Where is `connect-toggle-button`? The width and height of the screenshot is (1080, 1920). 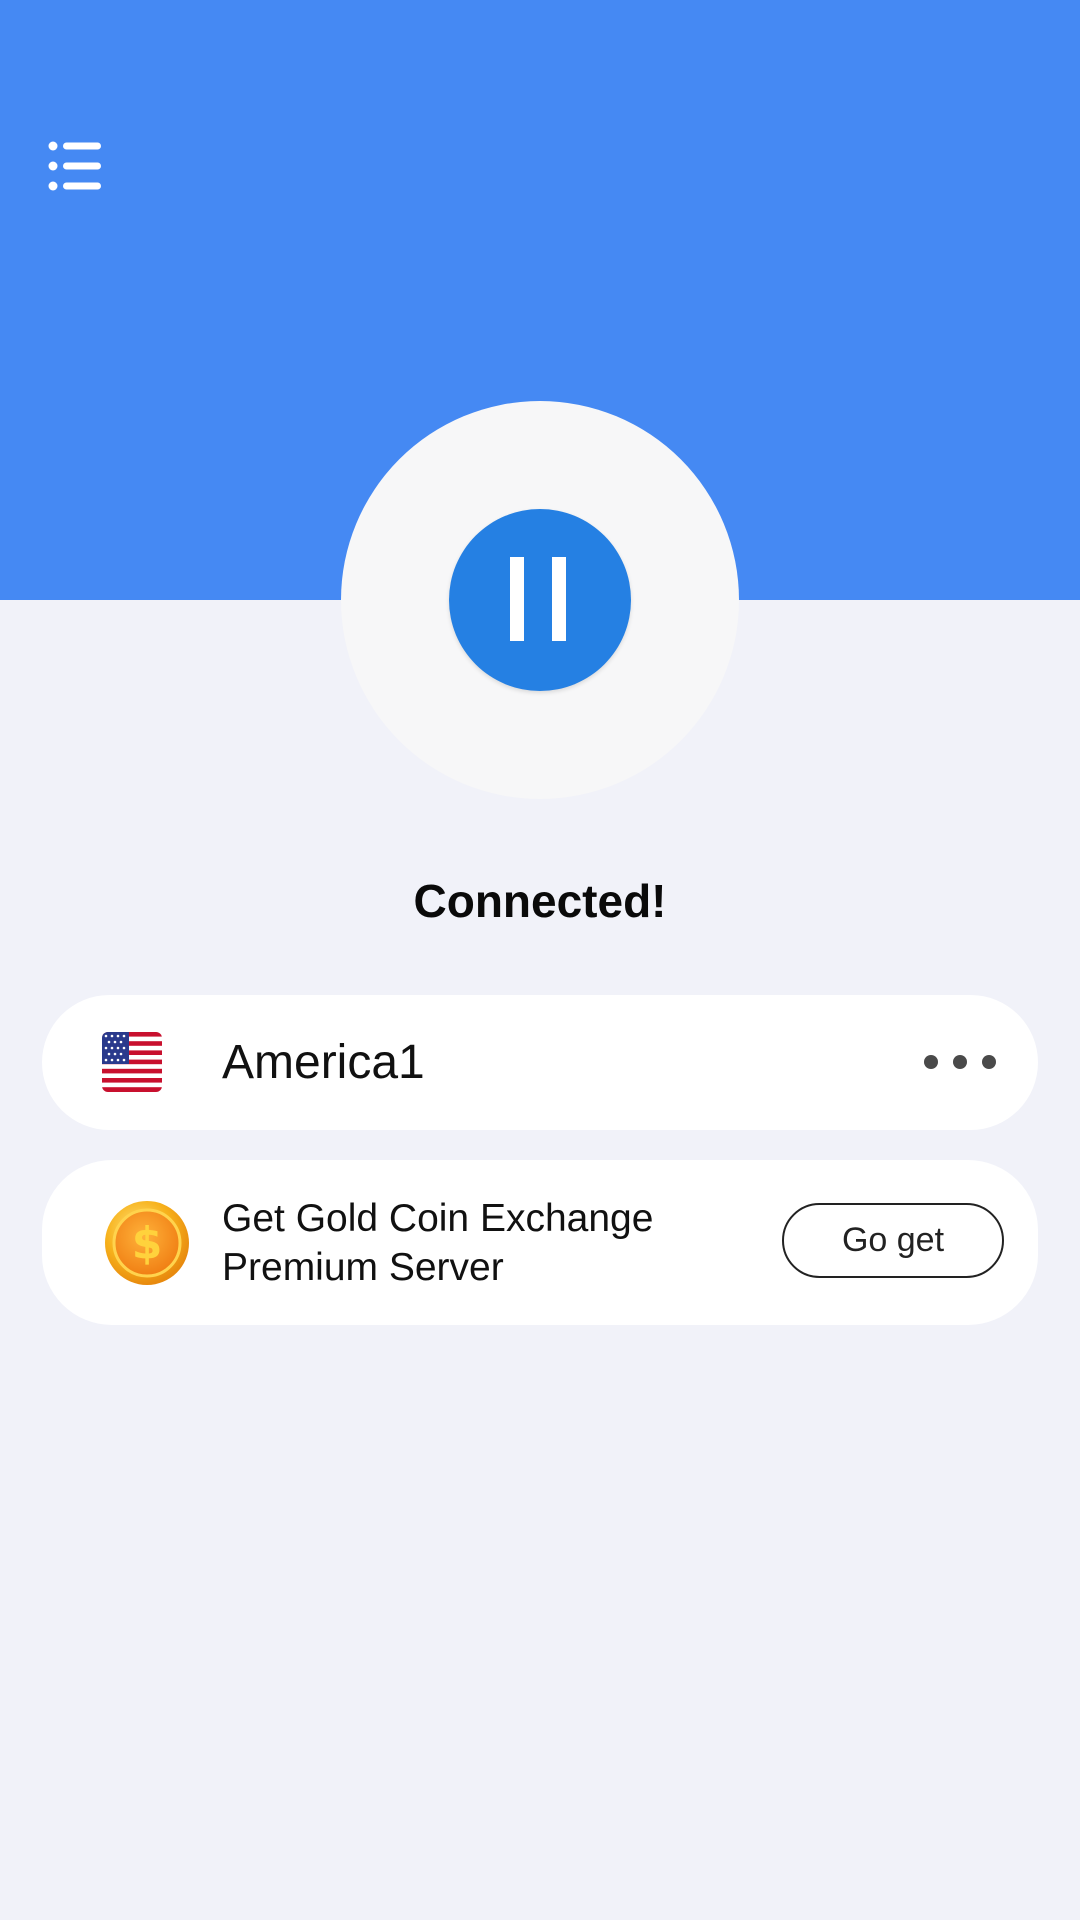 connect-toggle-button is located at coordinates (540, 600).